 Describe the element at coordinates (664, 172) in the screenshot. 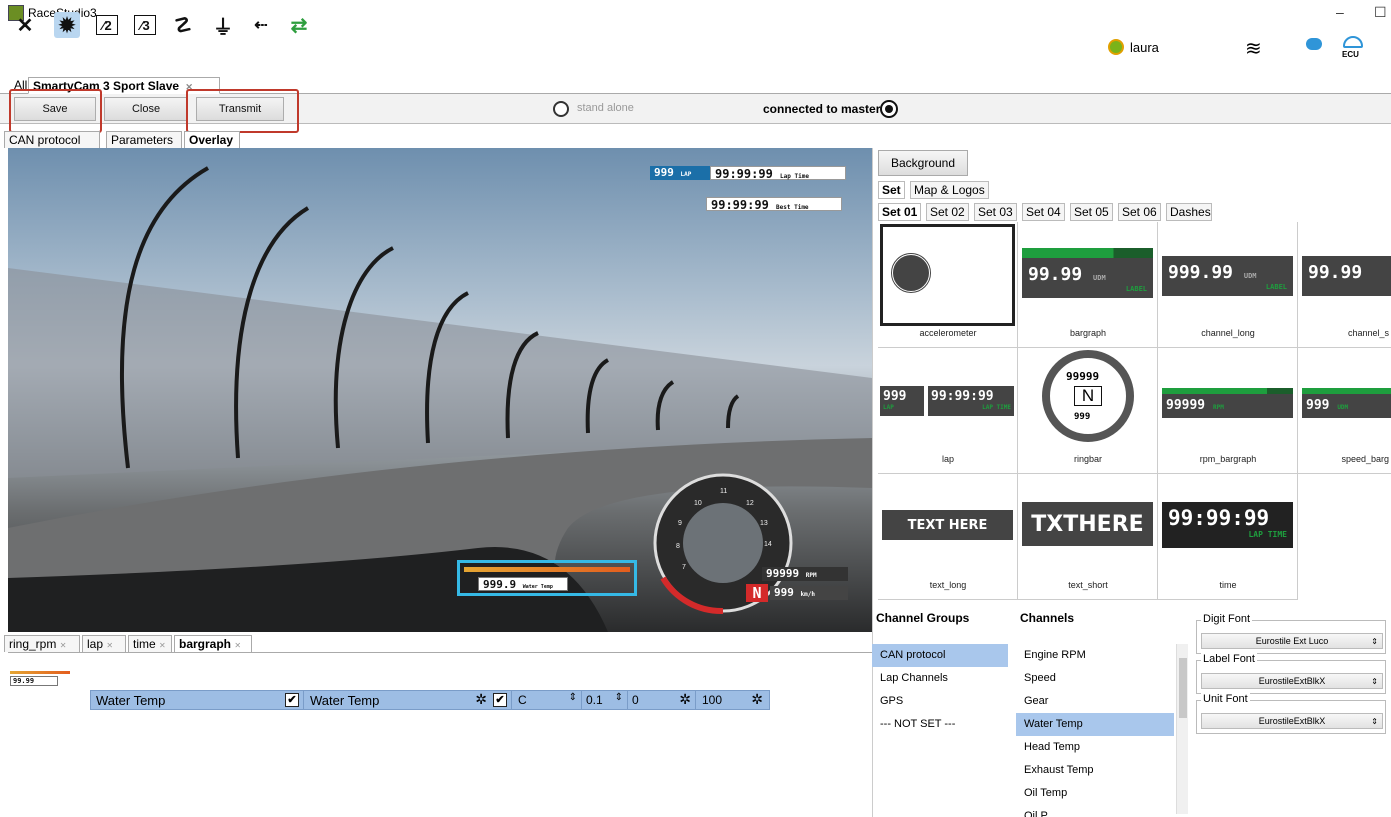

I see `overlay-lap-value: 999` at that location.